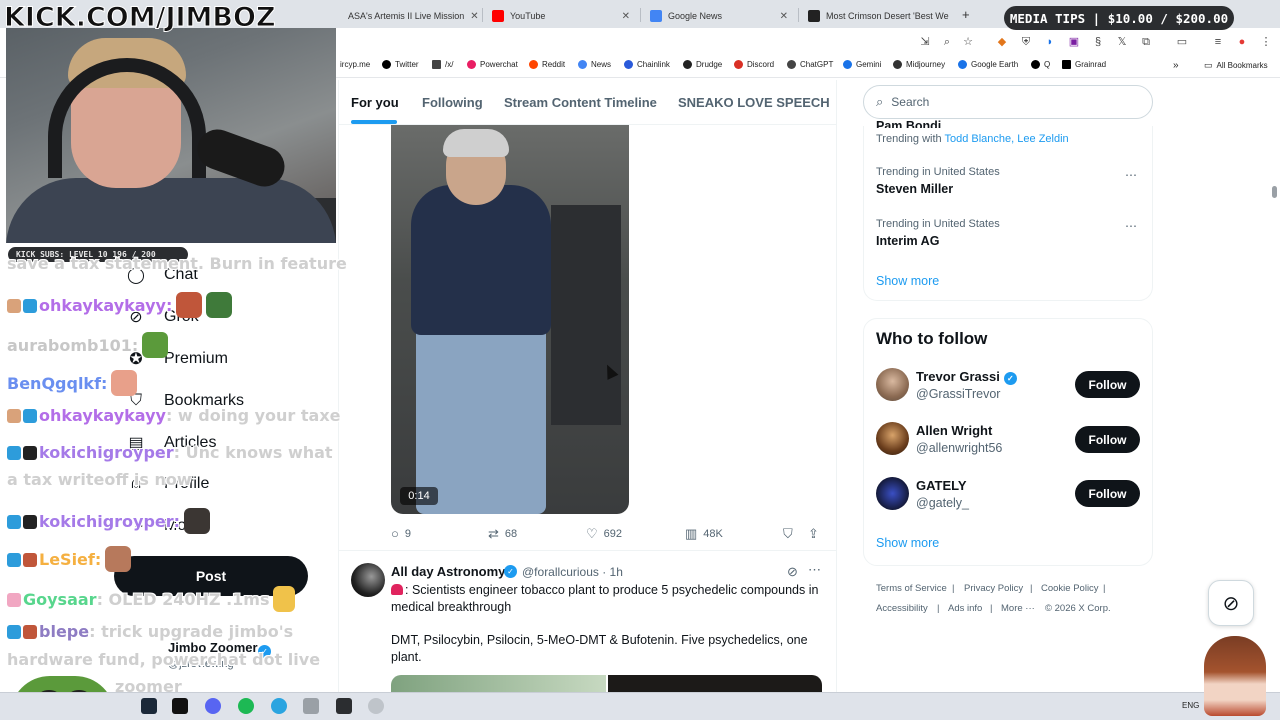  What do you see at coordinates (355, 64) in the screenshot?
I see `bookmark-item: ircyp.me` at bounding box center [355, 64].